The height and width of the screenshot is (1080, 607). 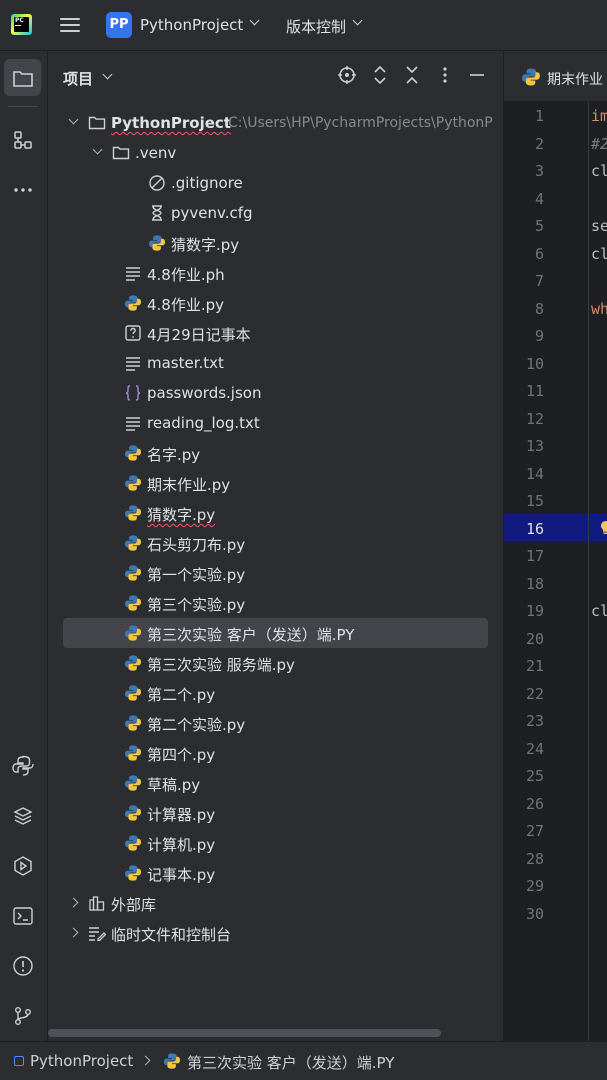 I want to click on python-packages-button, so click(x=22, y=765).